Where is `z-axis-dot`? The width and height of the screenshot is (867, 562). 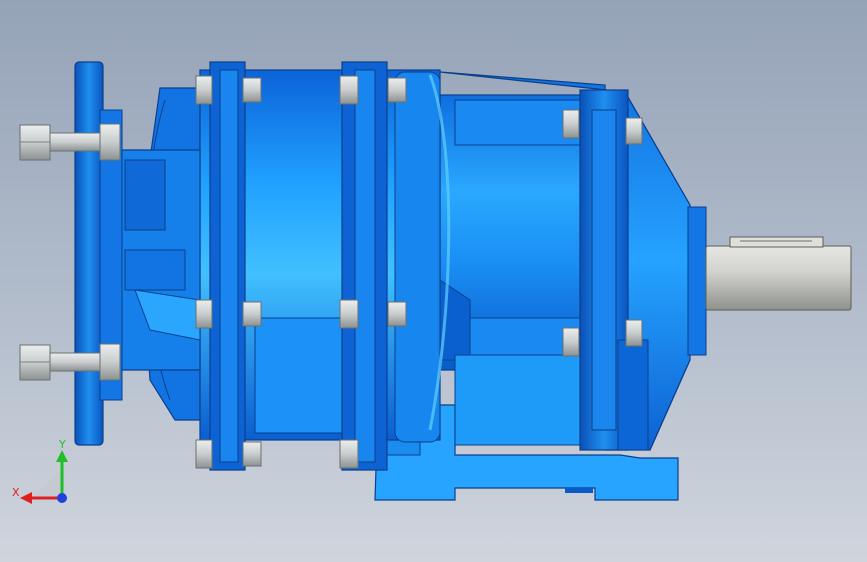
z-axis-dot is located at coordinates (62, 498).